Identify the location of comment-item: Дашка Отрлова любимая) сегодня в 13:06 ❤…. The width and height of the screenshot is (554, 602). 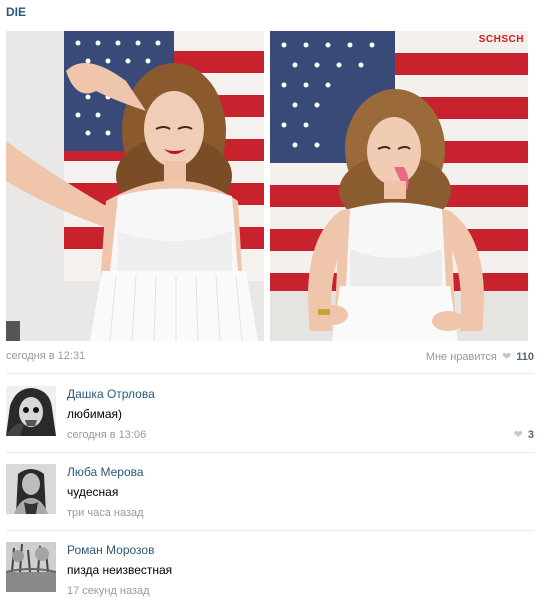
(270, 416).